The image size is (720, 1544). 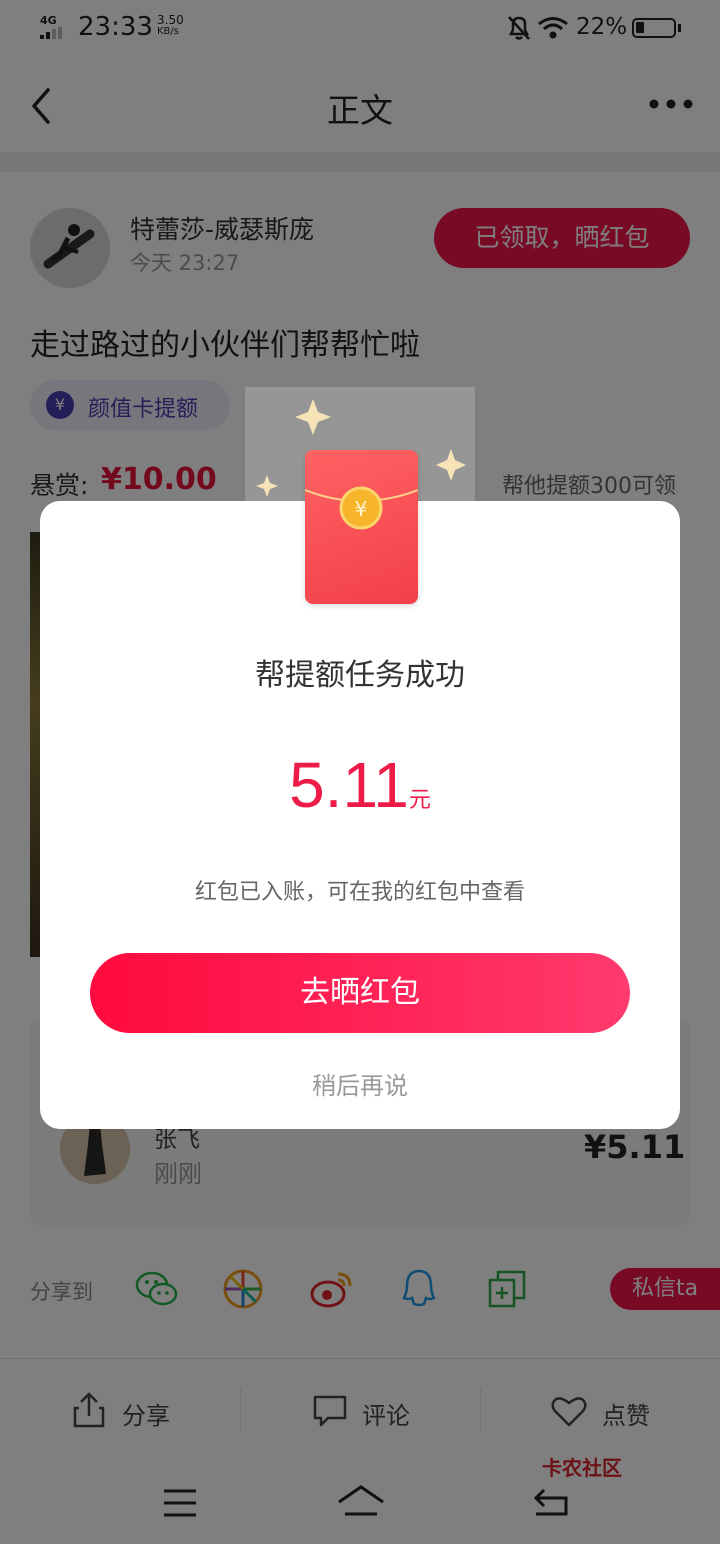 What do you see at coordinates (419, 800) in the screenshot?
I see `reward-amount-unit: 元` at bounding box center [419, 800].